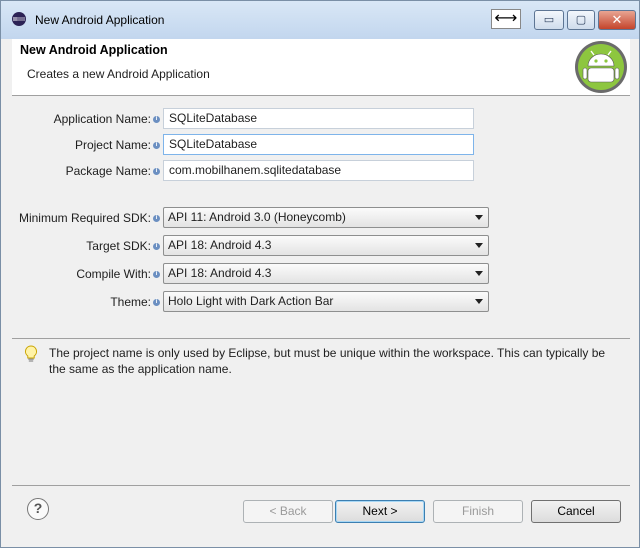 The width and height of the screenshot is (640, 548). I want to click on back-button: < Back, so click(288, 511).